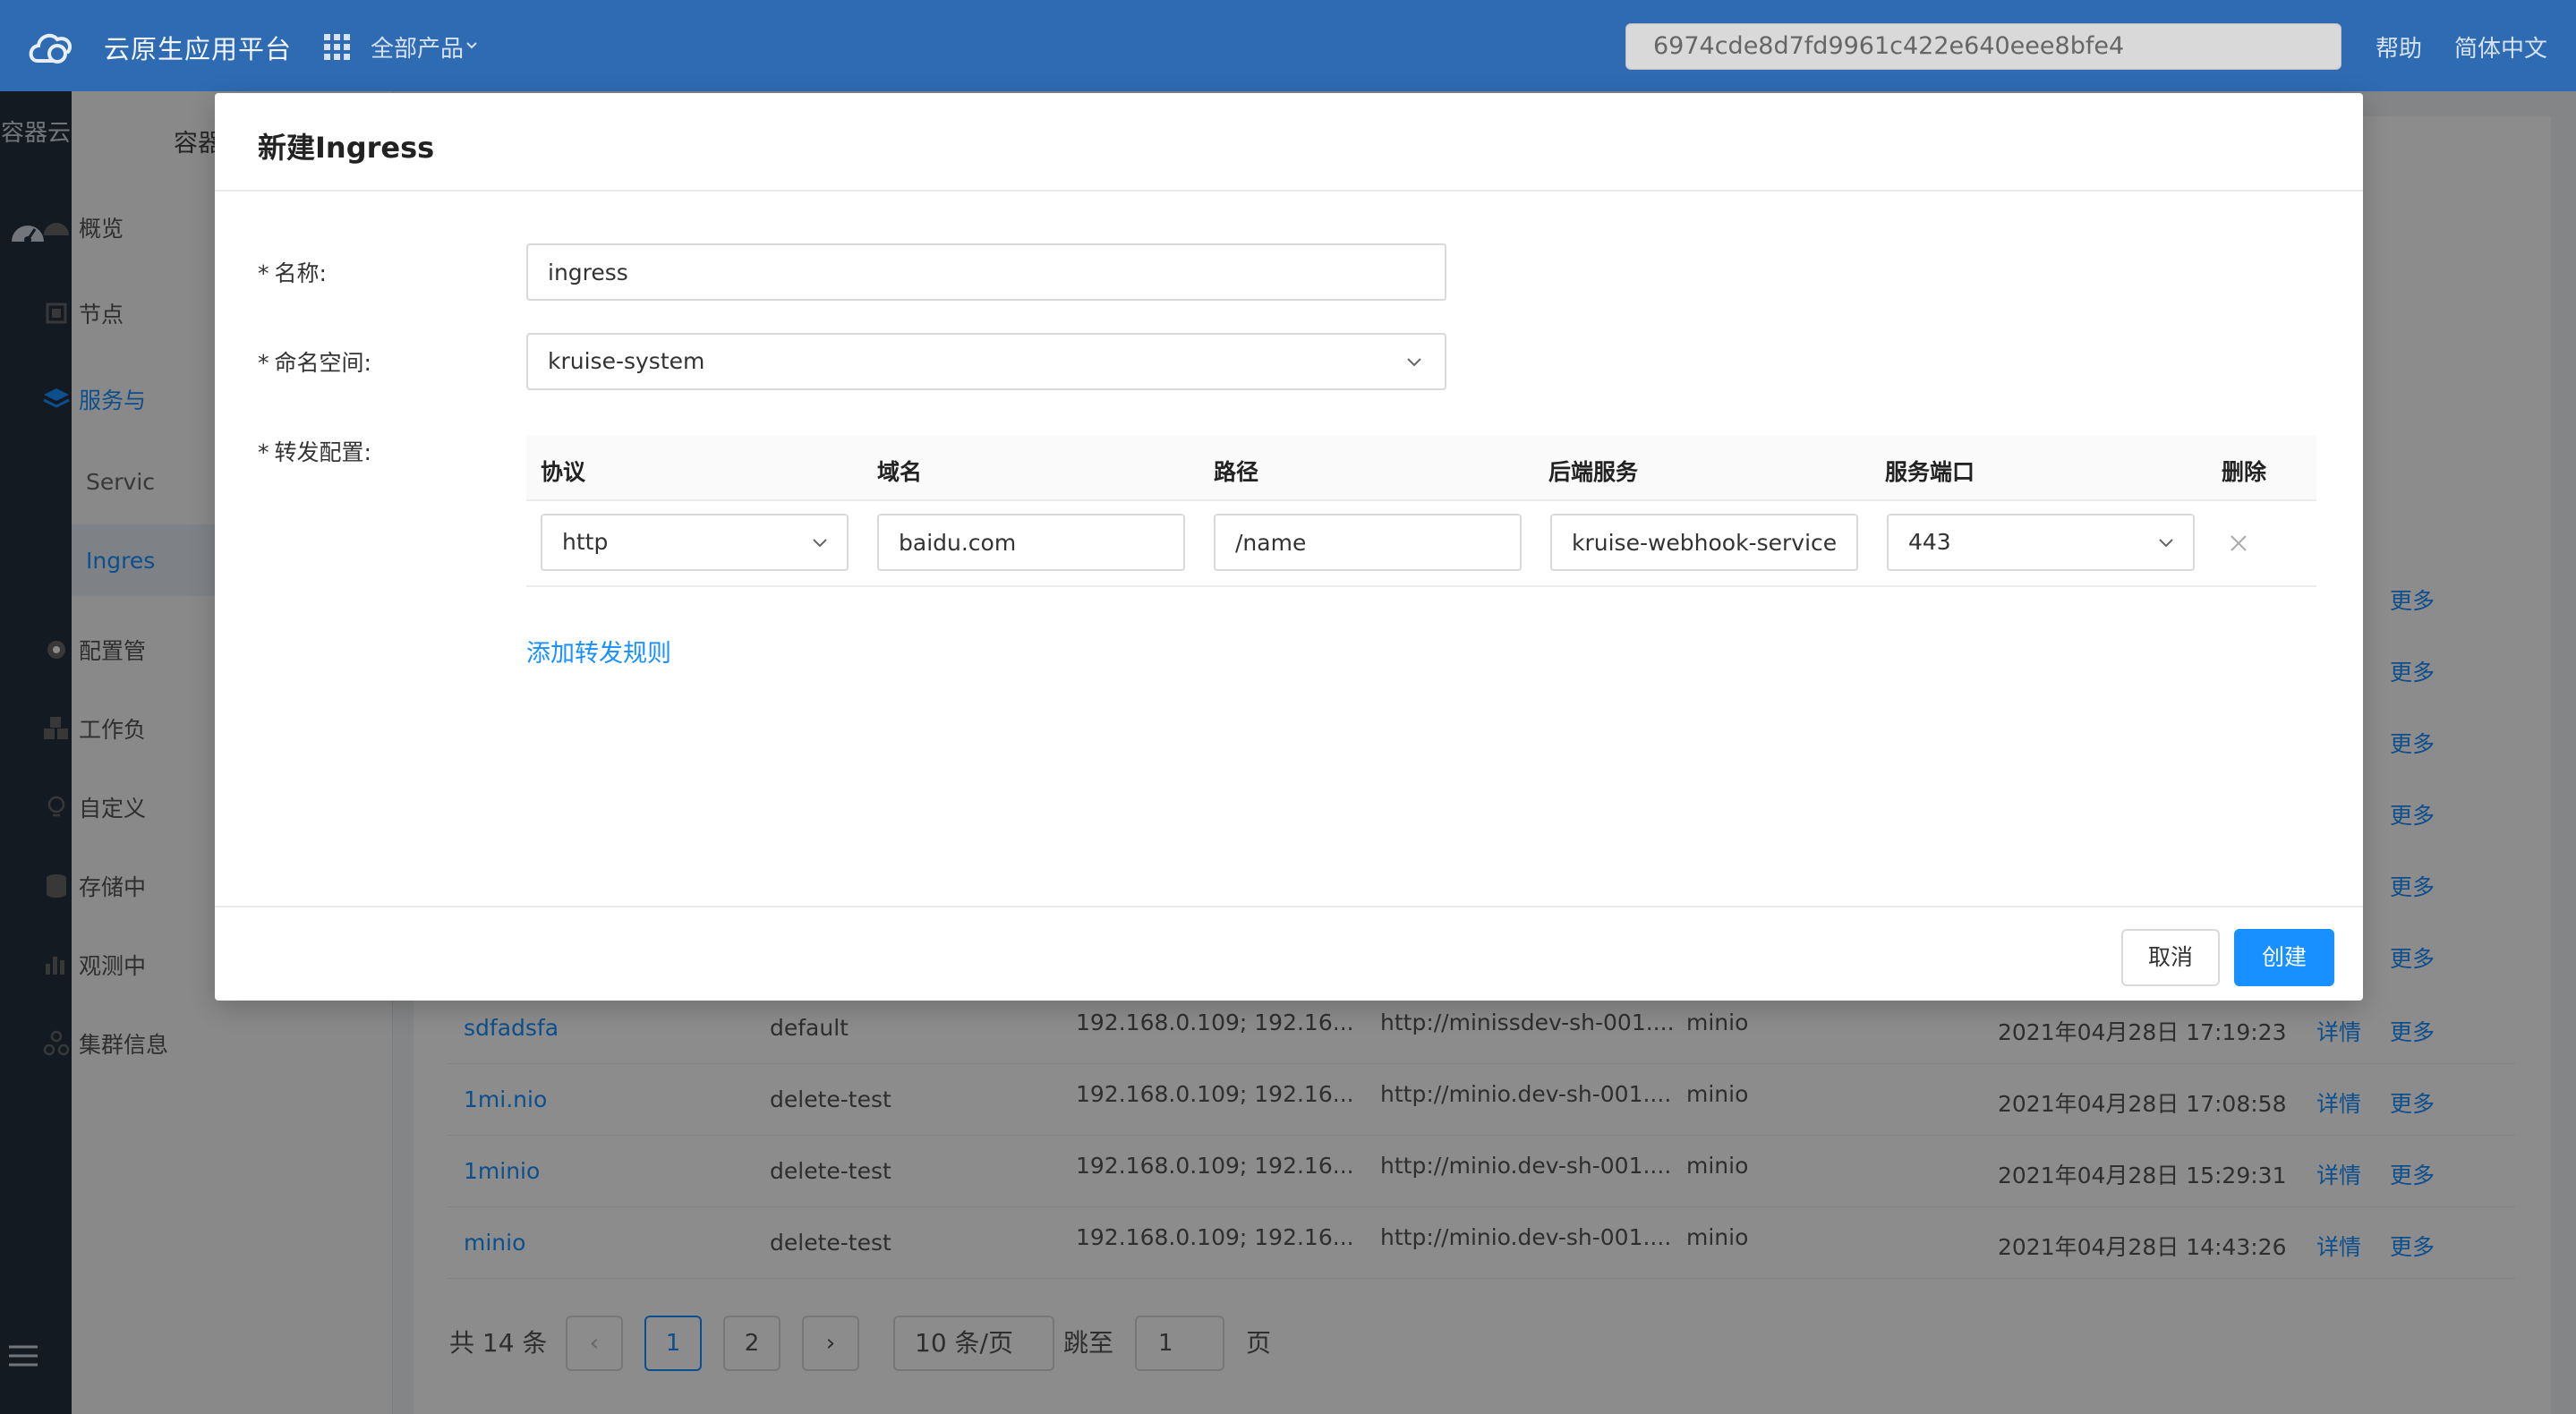 The width and height of the screenshot is (2576, 1414). Describe the element at coordinates (598, 651) in the screenshot. I see `add-forward-rule-link: 添加转发规则` at that location.